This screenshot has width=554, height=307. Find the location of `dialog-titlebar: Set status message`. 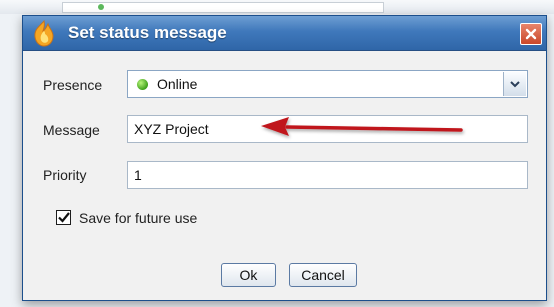

dialog-titlebar: Set status message is located at coordinates (284, 33).